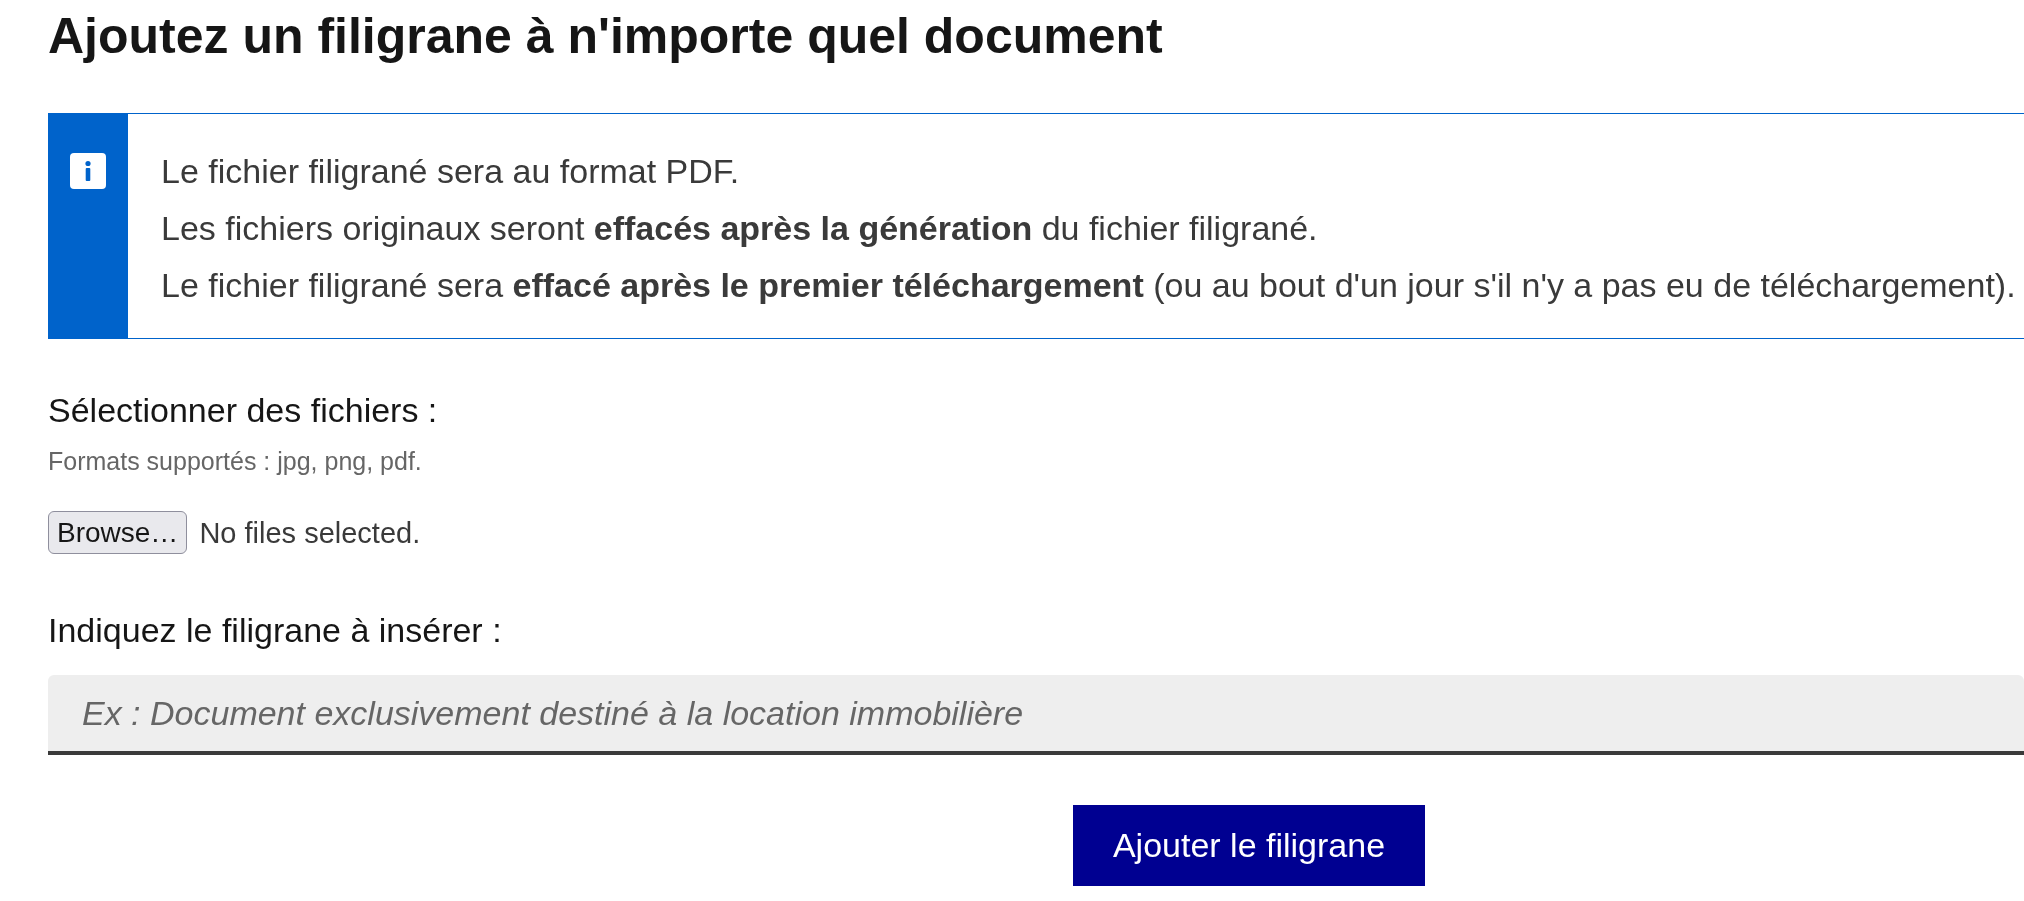 This screenshot has width=2024, height=901. What do you see at coordinates (1088, 285) in the screenshot?
I see `notice-text: Le fichier filigrané sera effacé après le premier téléchargement (ou au bout d'un jour s'il n'y a pas eu de téléchargement).` at bounding box center [1088, 285].